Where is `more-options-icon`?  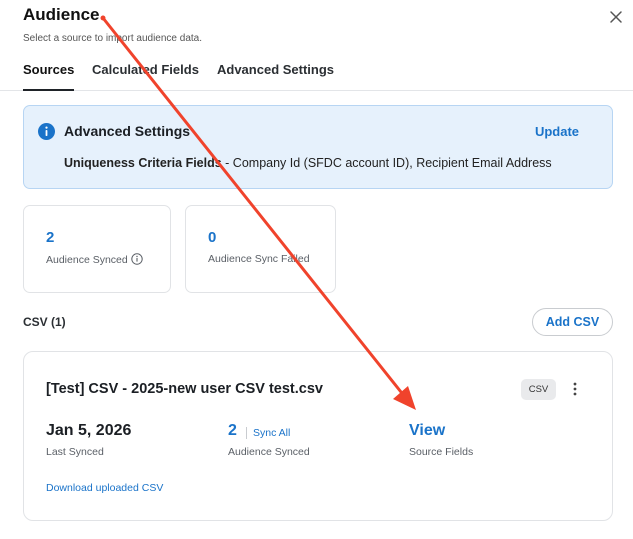 more-options-icon is located at coordinates (575, 389).